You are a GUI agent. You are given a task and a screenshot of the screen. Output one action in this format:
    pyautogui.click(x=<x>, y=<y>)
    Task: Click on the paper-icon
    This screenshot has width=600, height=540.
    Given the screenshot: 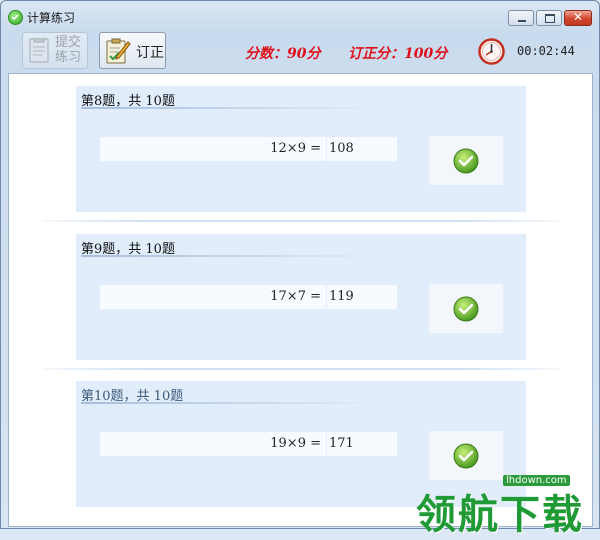 What is the action you would take?
    pyautogui.click(x=39, y=50)
    